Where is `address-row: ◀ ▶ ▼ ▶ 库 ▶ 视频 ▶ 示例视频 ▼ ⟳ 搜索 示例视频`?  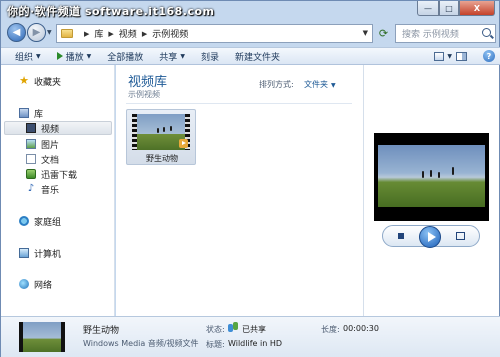 address-row: ◀ ▶ ▼ ▶ 库 ▶ 视频 ▶ 示例视频 ▼ ⟳ 搜索 示例视频 is located at coordinates (250, 33).